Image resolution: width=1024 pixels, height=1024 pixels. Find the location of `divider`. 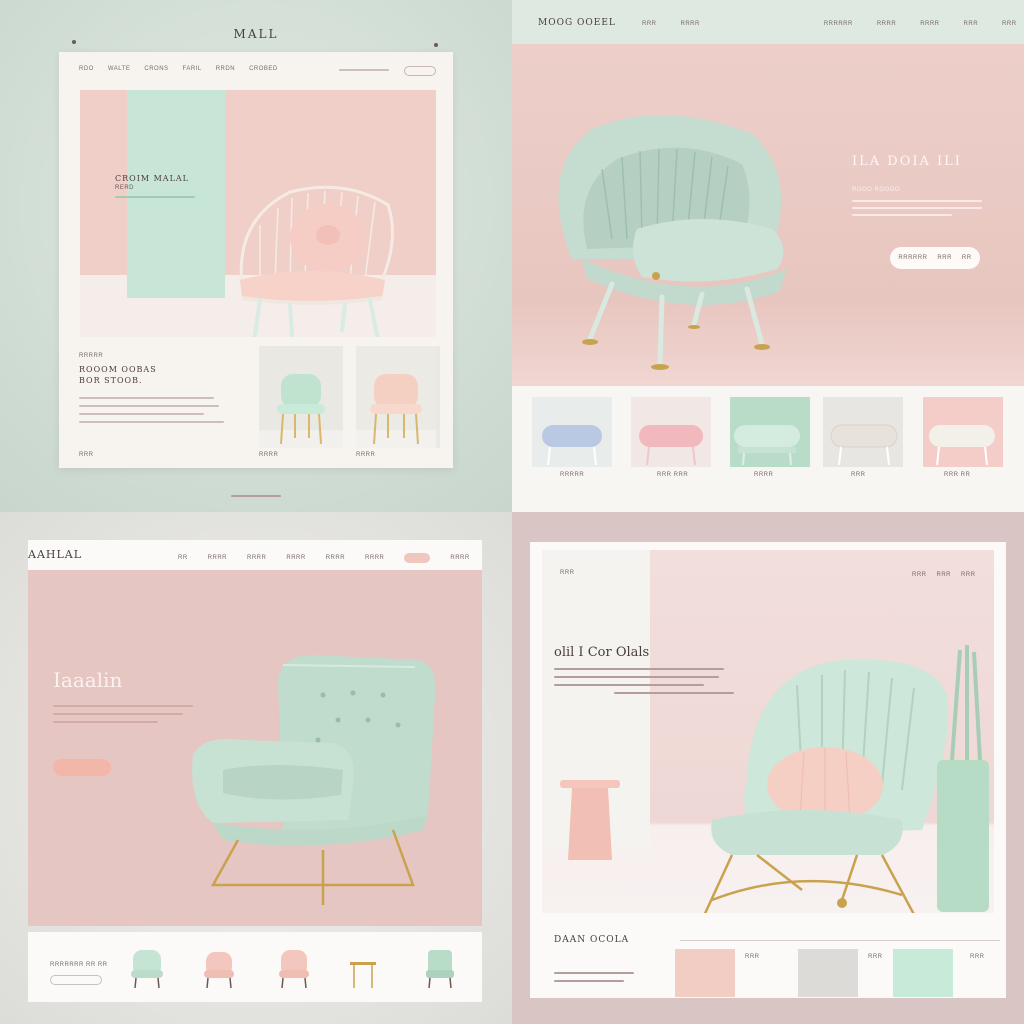

divider is located at coordinates (840, 940).